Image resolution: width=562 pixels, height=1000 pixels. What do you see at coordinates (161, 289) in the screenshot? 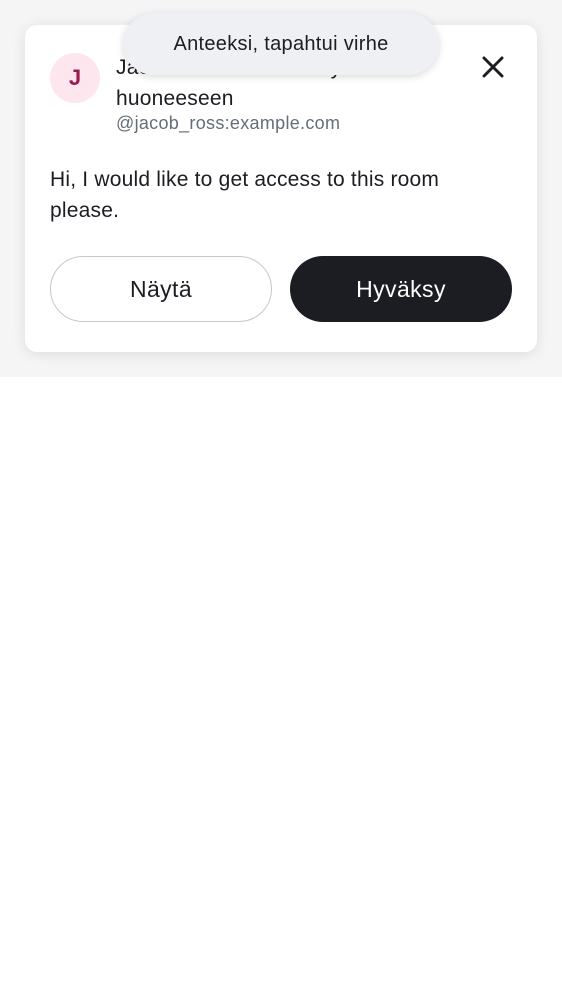
I see `view-button: Näytä` at bounding box center [161, 289].